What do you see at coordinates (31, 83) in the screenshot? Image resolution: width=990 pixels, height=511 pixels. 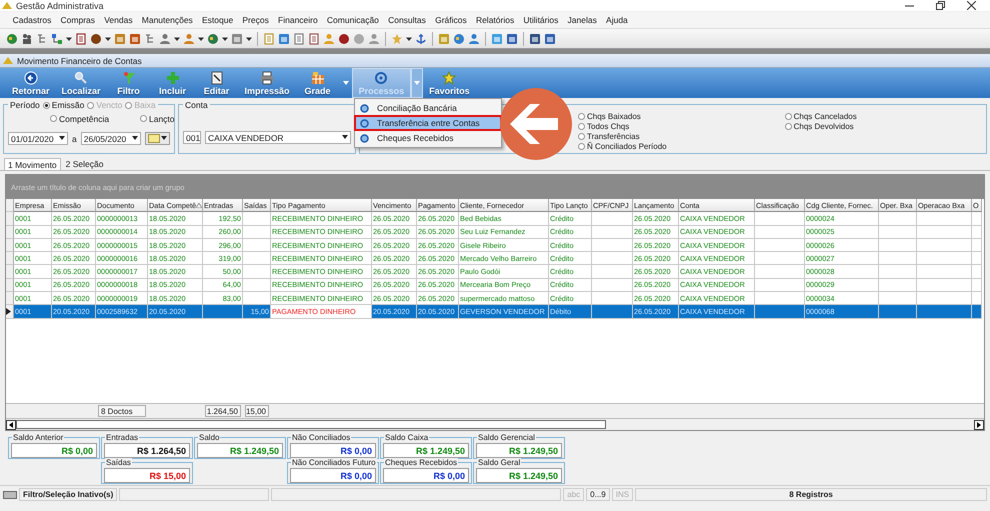 I see `toolbar-button: Retornar` at bounding box center [31, 83].